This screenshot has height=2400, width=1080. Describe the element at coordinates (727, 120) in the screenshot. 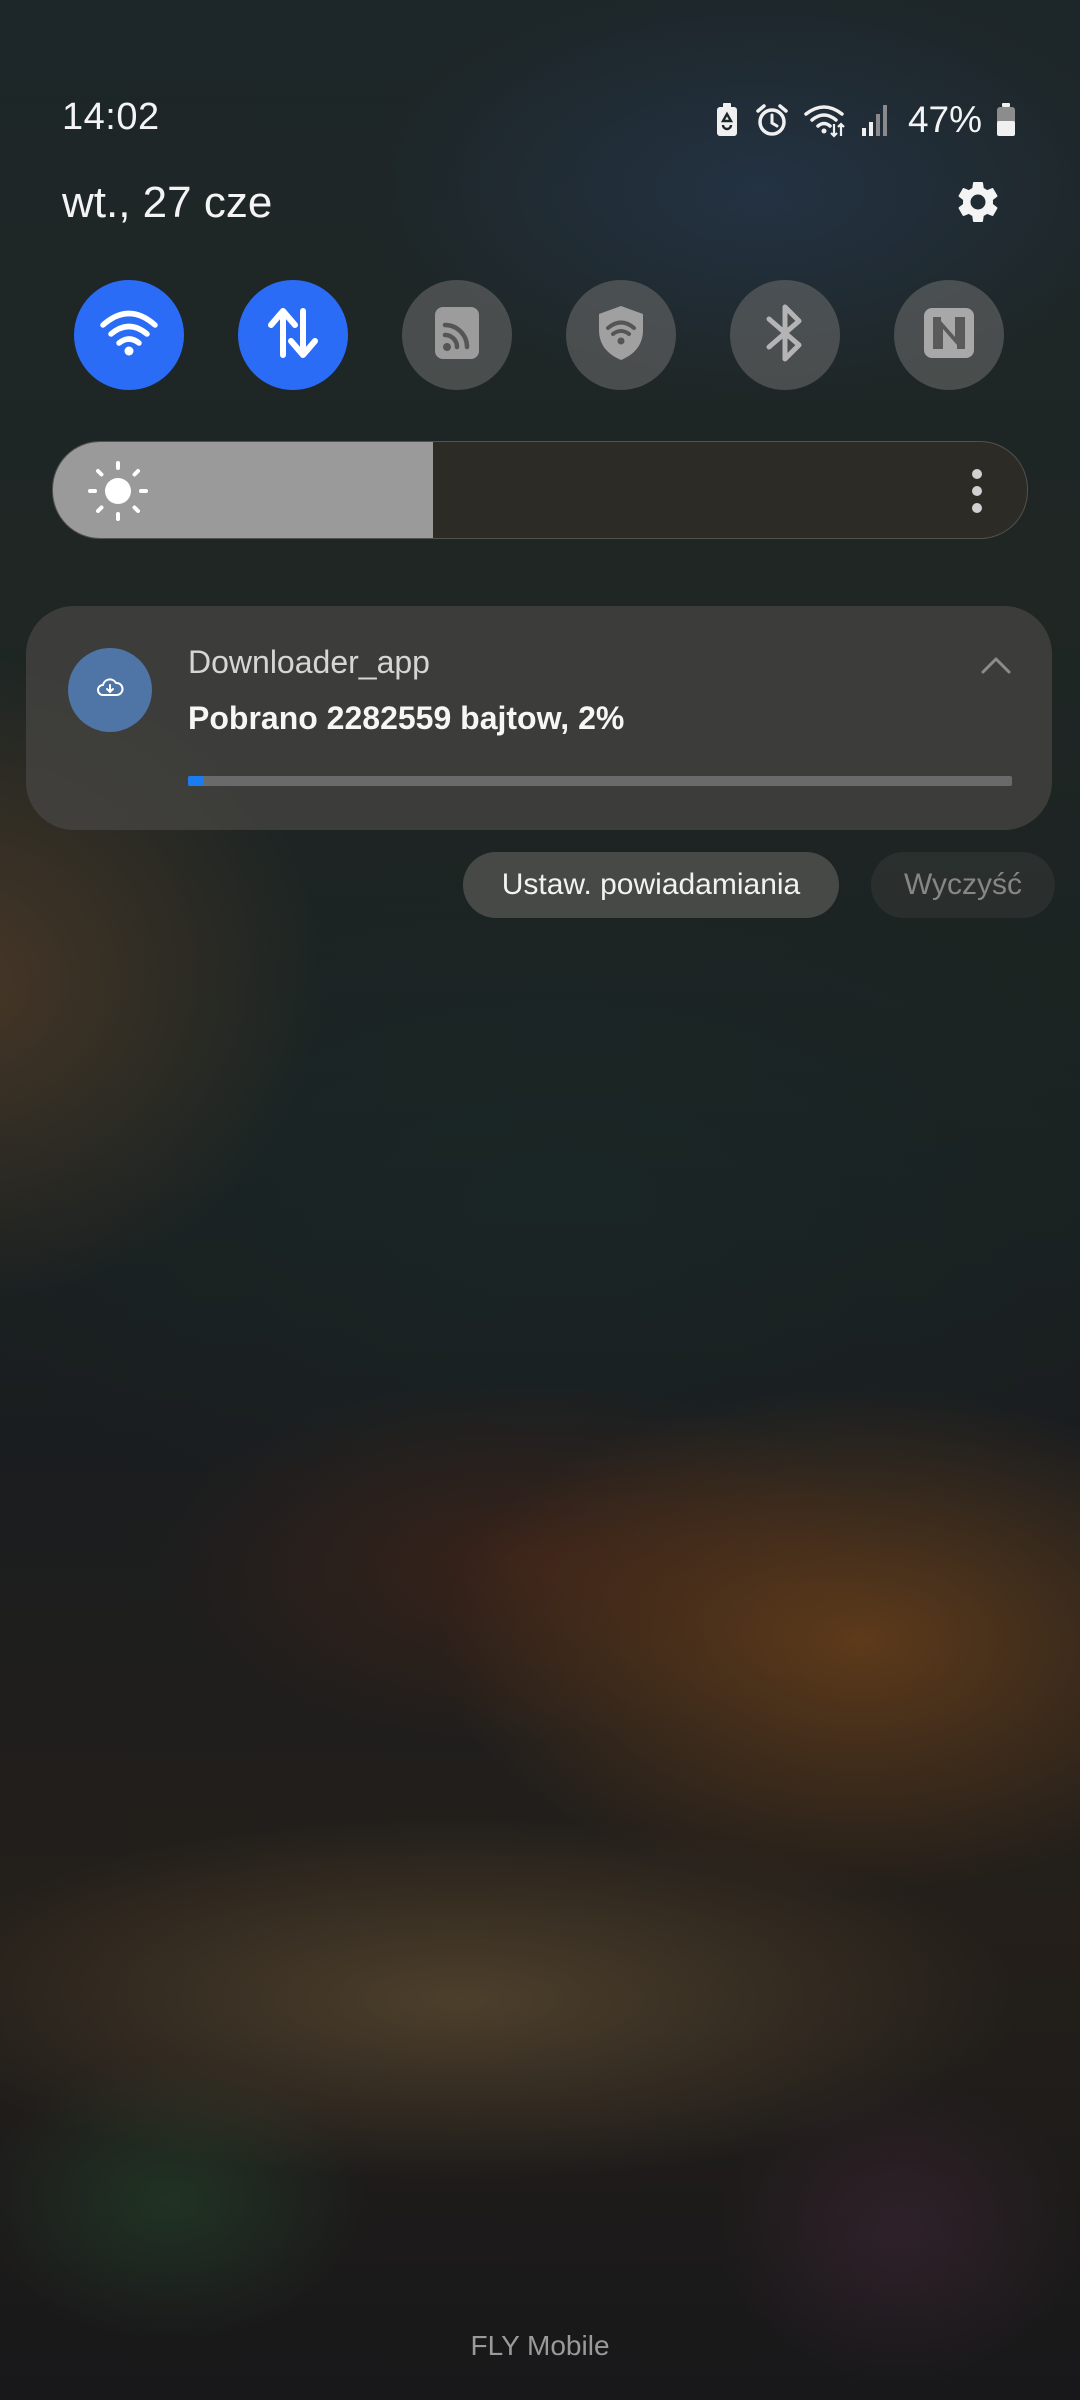

I see `battery-saver-icon` at that location.